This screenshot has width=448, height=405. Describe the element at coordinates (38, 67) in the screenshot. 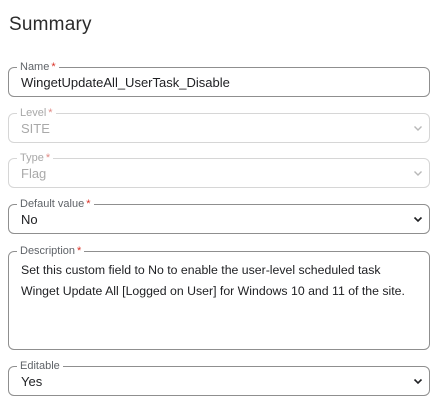

I see `name-label: Name *` at that location.